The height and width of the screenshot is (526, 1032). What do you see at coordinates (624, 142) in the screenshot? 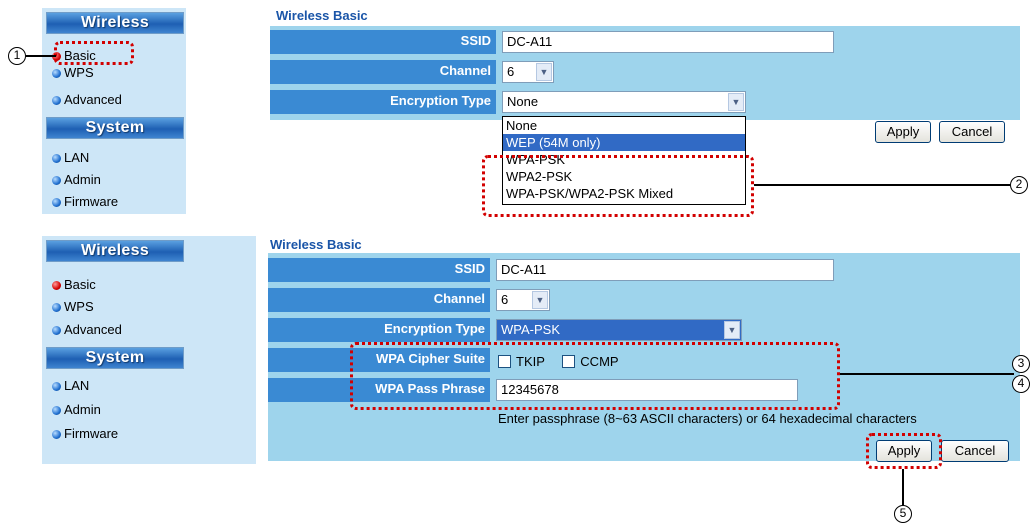
I see `dropdown-option-wep: WEP (54M only)` at bounding box center [624, 142].